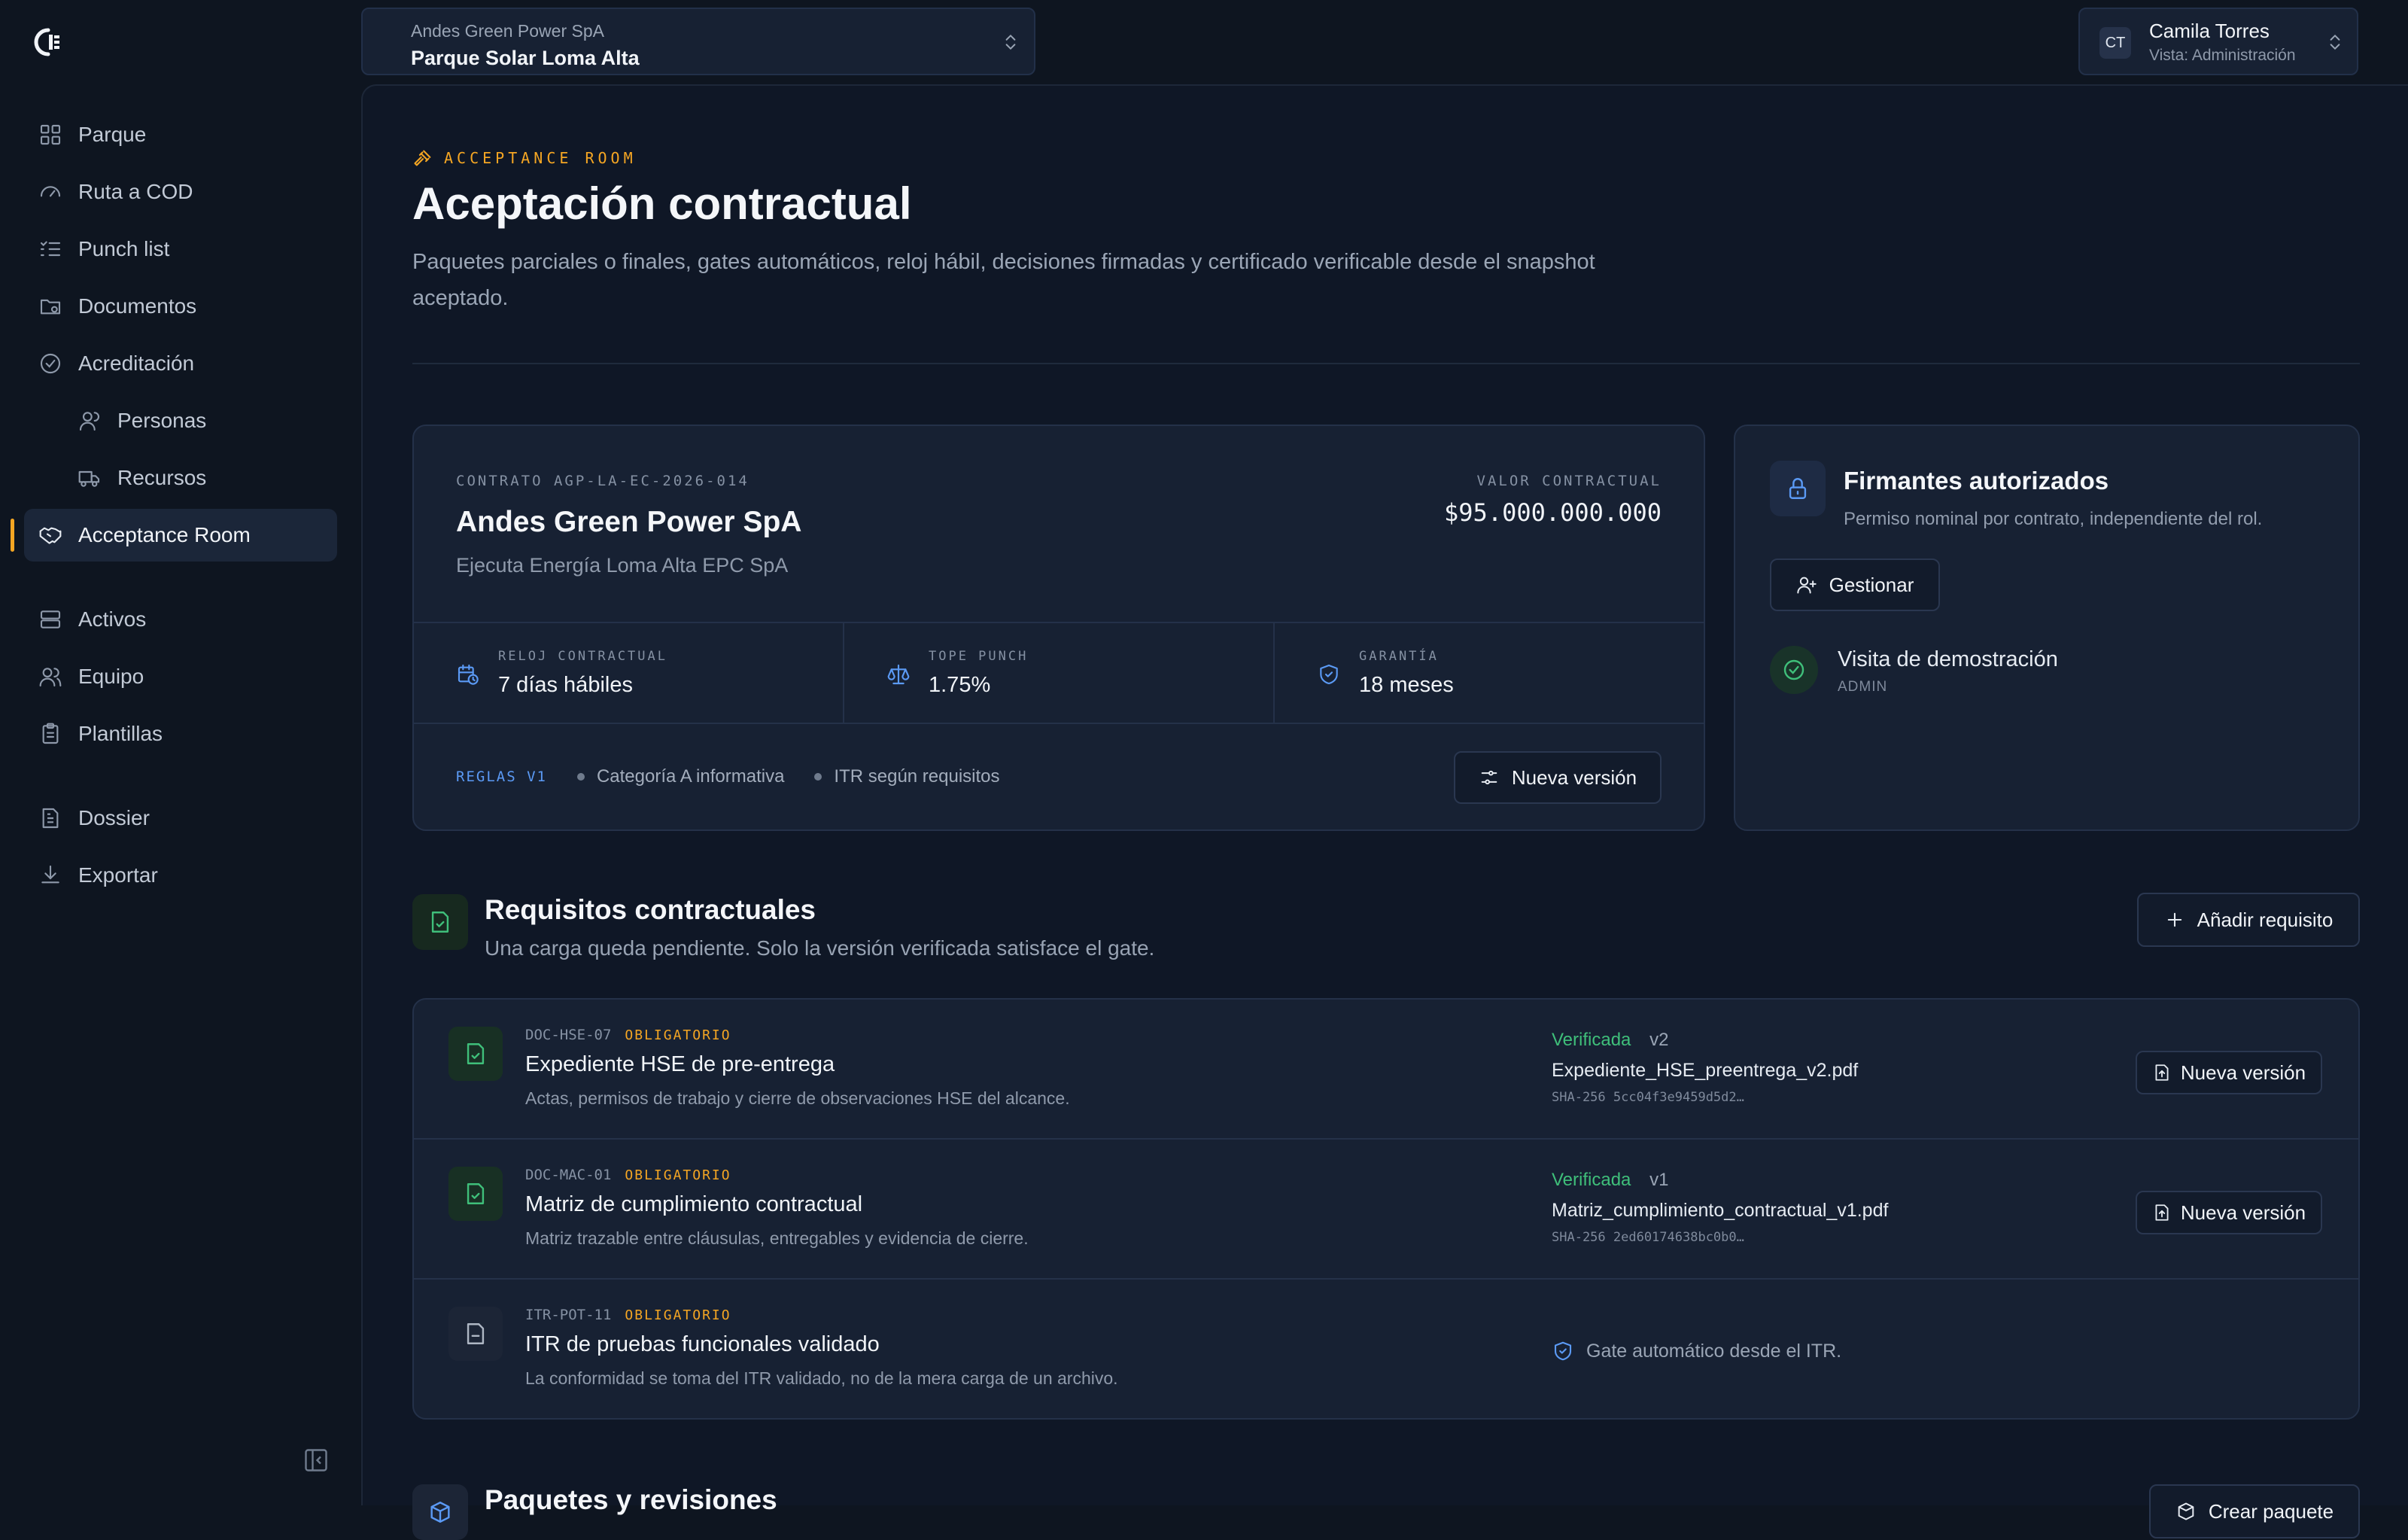  Describe the element at coordinates (47, 42) in the screenshot. I see `app-logo` at that location.